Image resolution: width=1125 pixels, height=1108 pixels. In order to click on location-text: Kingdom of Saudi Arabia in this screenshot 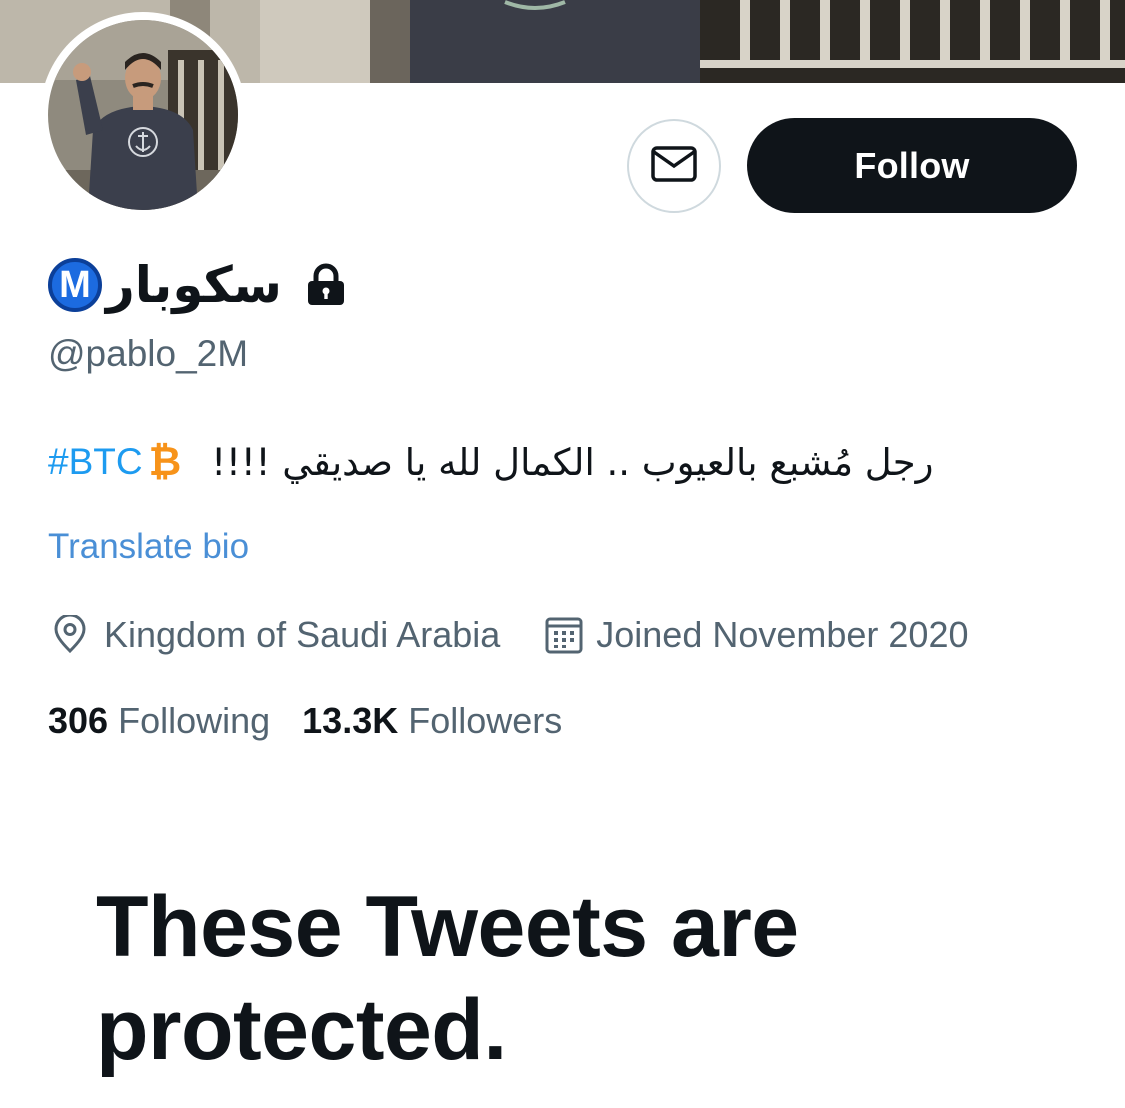, I will do `click(302, 634)`.